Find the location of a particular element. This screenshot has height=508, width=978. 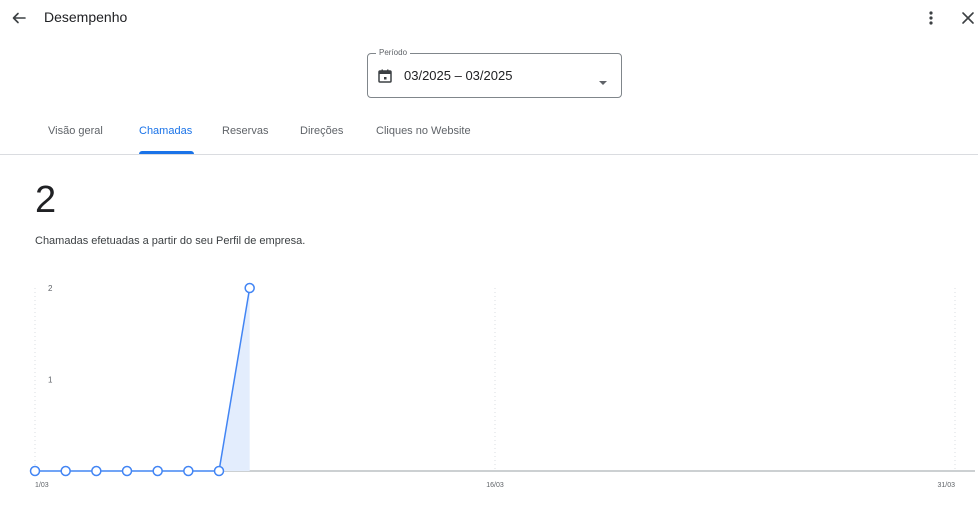

calendar-icon is located at coordinates (385, 76).